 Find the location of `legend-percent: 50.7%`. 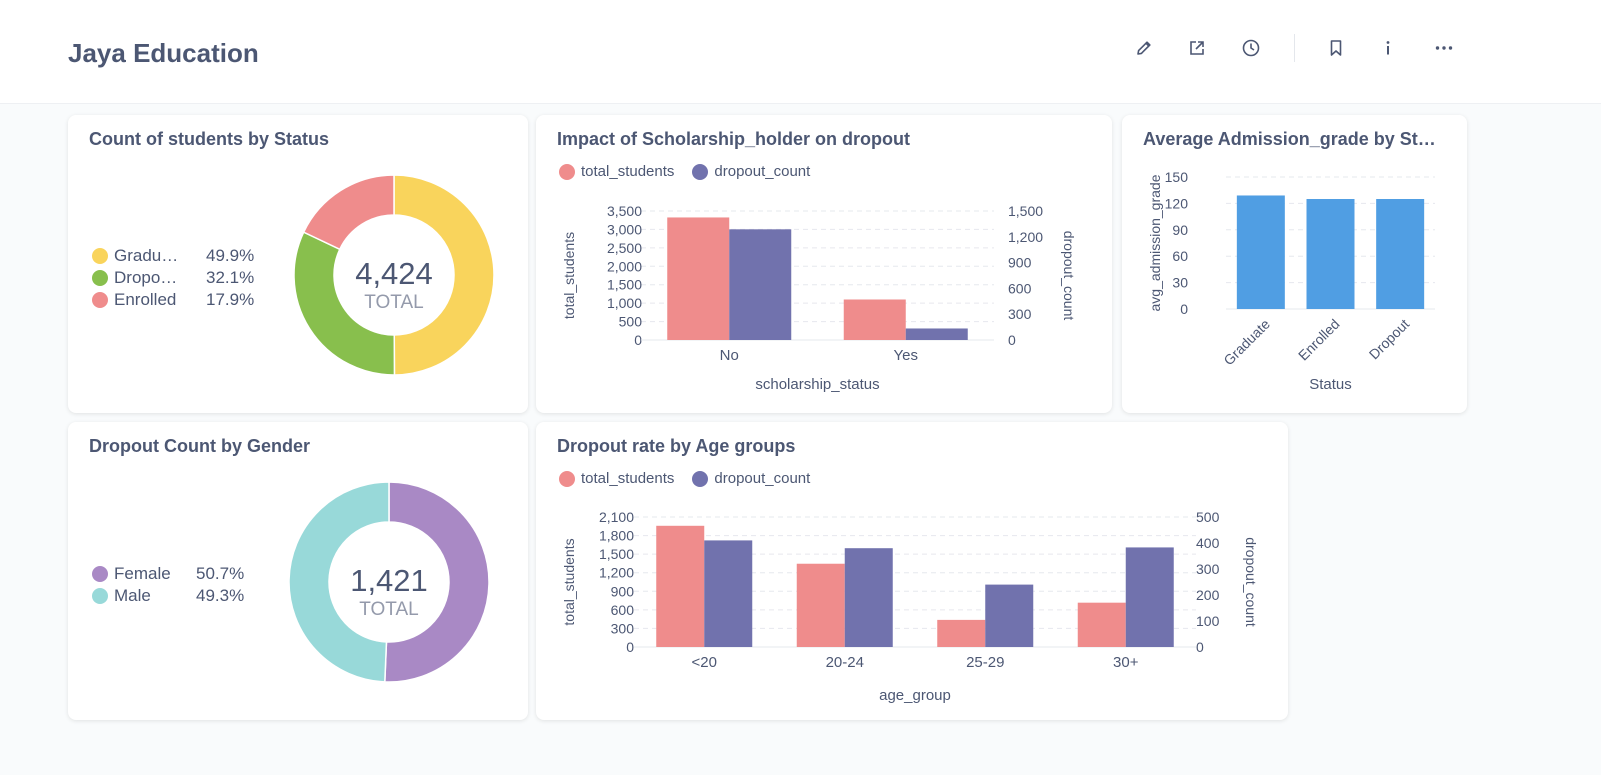

legend-percent: 50.7% is located at coordinates (220, 573).